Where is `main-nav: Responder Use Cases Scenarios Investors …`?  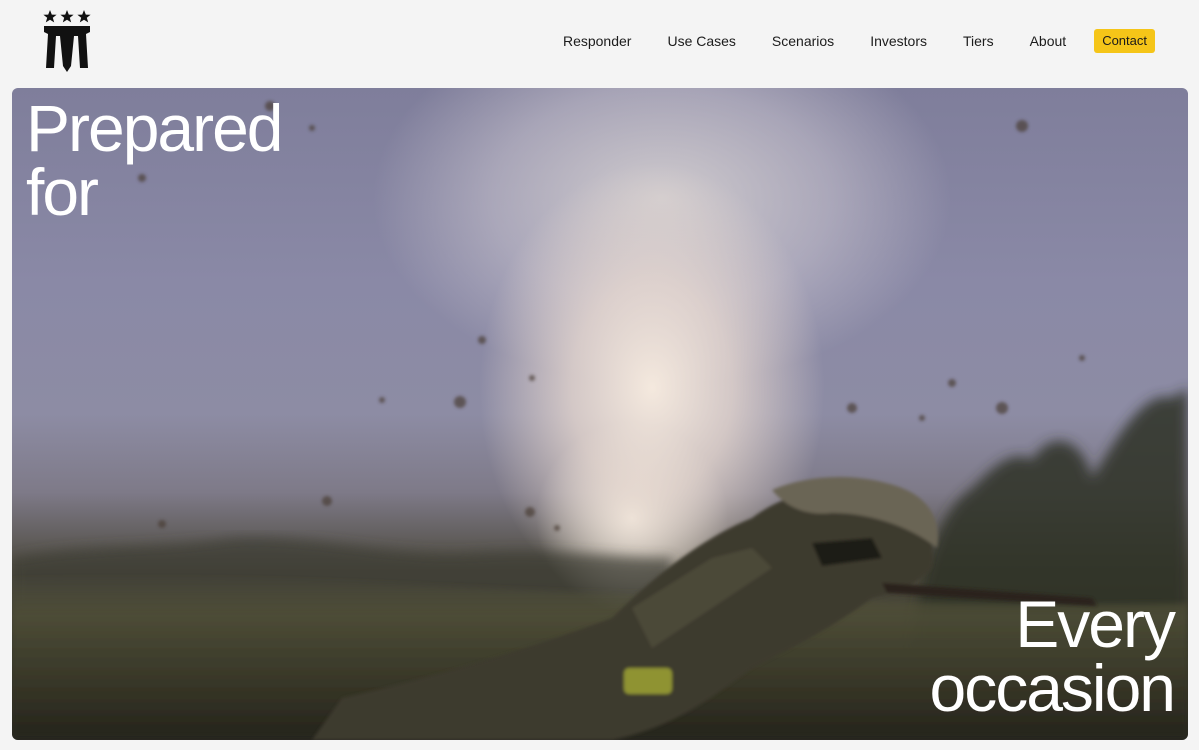
main-nav: Responder Use Cases Scenarios Investors … is located at coordinates (859, 41).